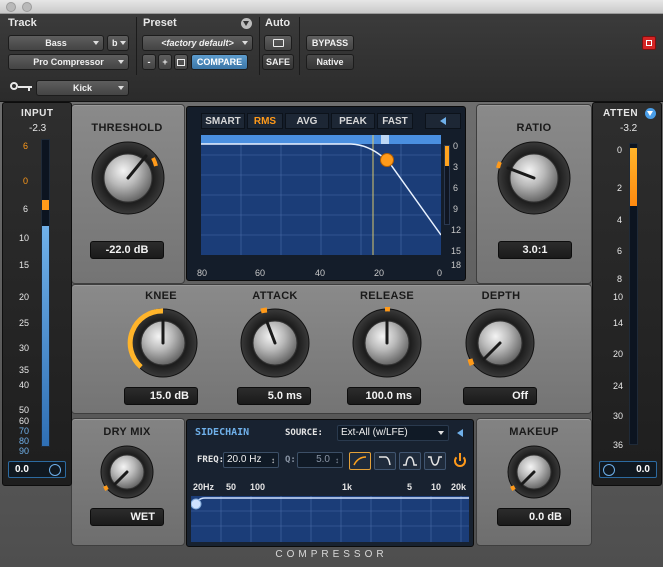  Describe the element at coordinates (385, 461) in the screenshot. I see `lowpass-filter-button` at that location.